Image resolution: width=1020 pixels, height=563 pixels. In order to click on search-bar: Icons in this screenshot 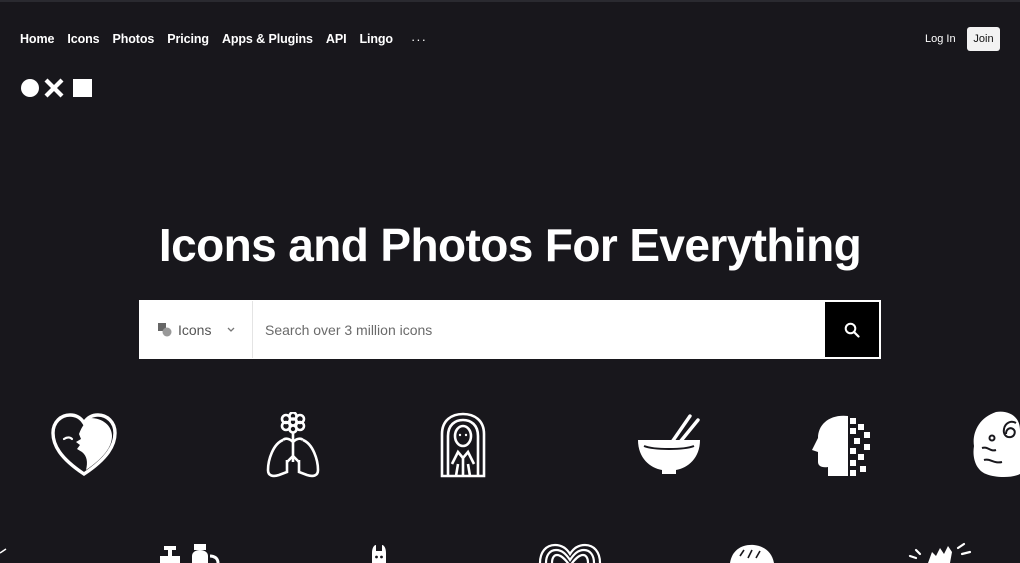, I will do `click(510, 329)`.